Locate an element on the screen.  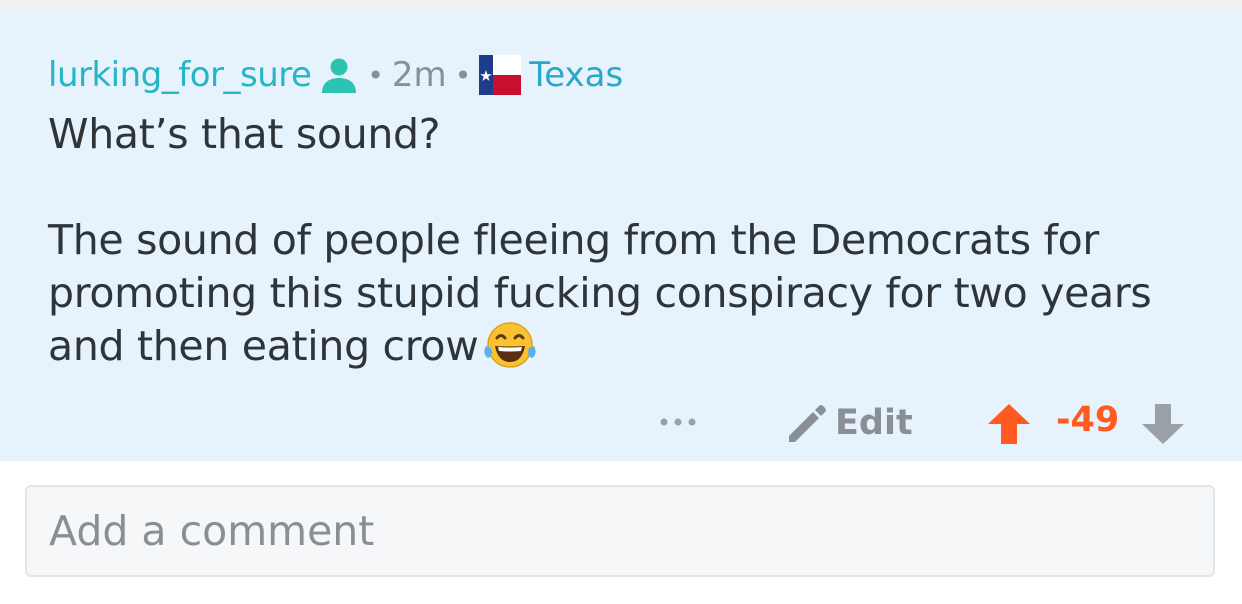
comment-age: 2m is located at coordinates (419, 75).